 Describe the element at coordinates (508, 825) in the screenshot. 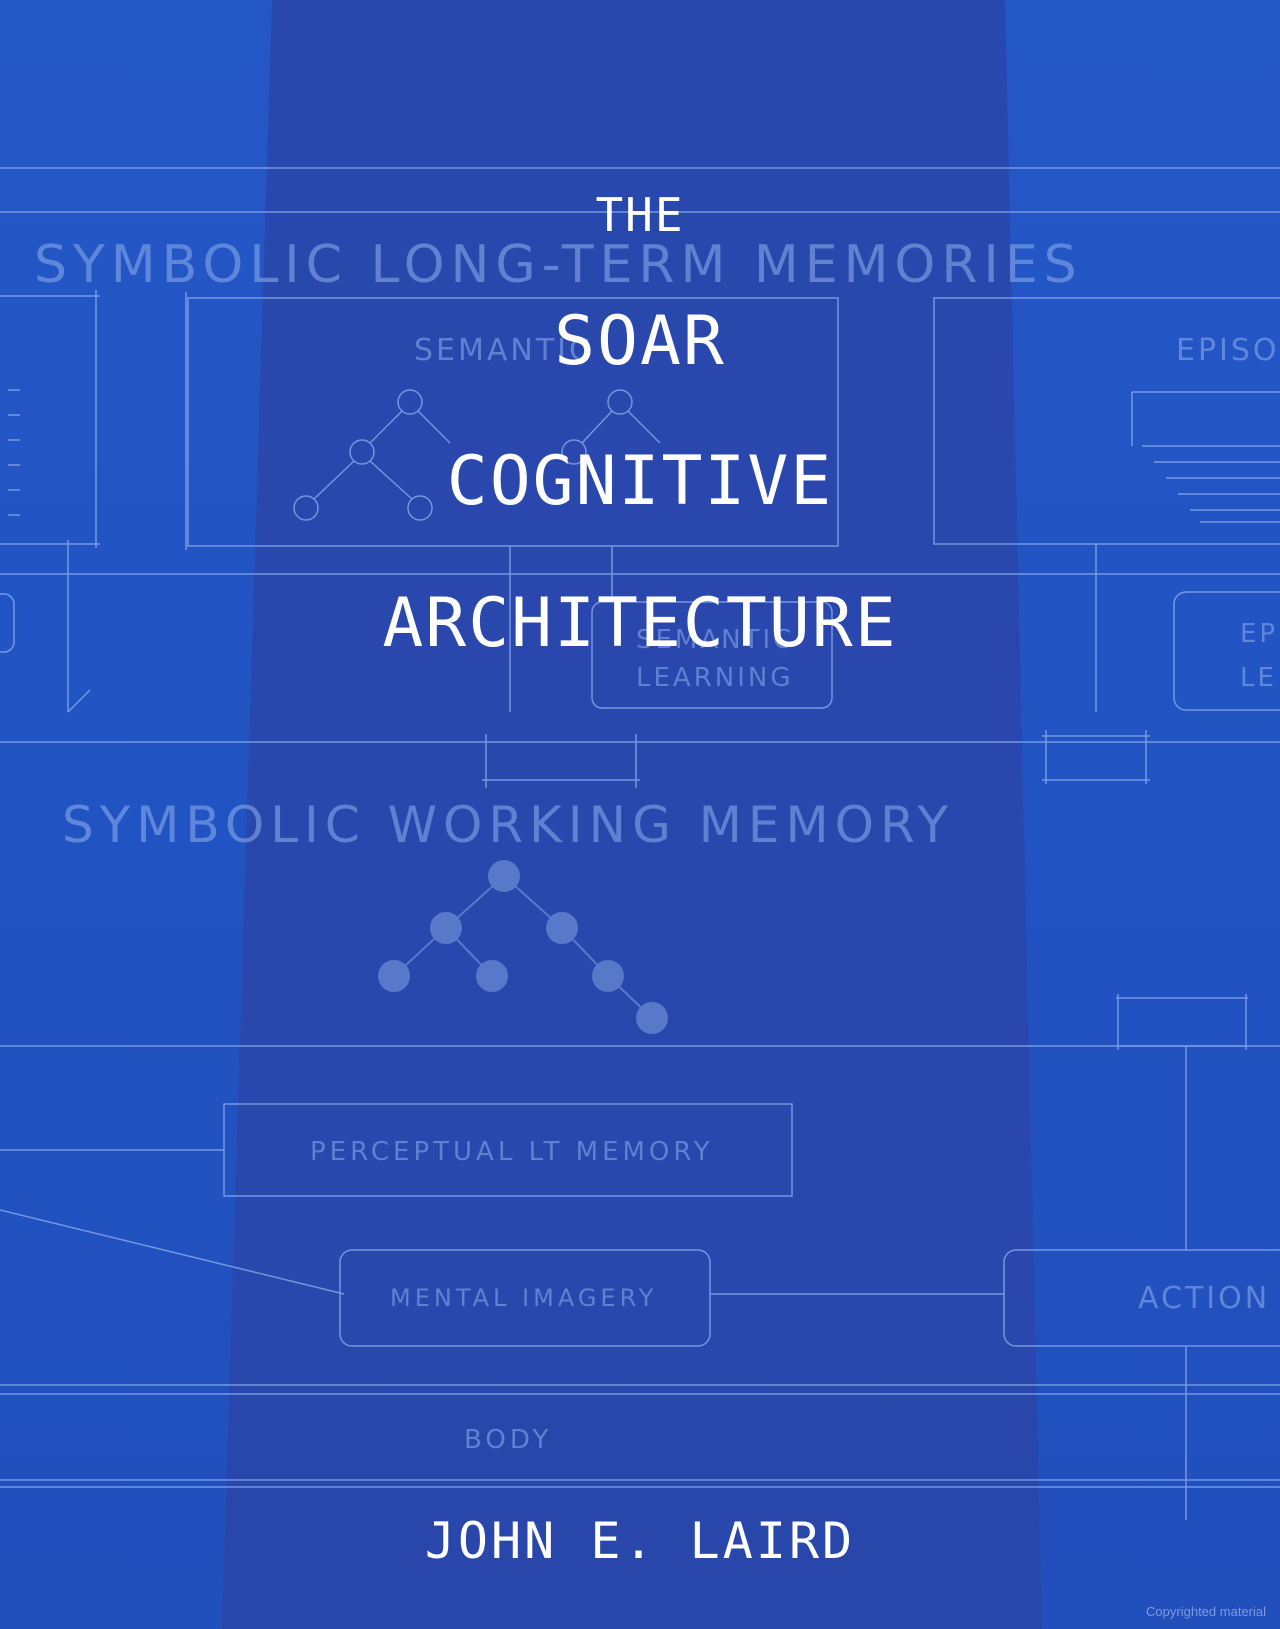

I see `label-working-memory: SYMBOLIC WORKING MEMORY` at that location.